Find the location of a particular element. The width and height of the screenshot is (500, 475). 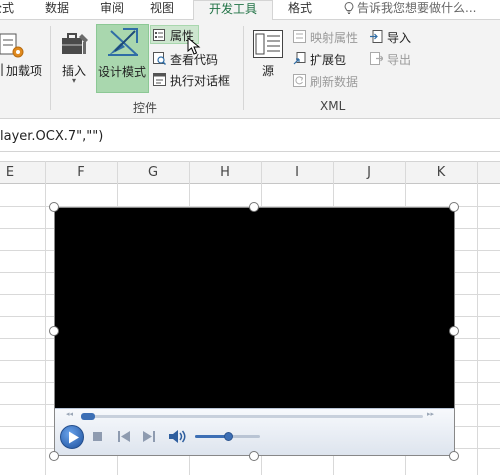

export-label: 导出 is located at coordinates (399, 60).